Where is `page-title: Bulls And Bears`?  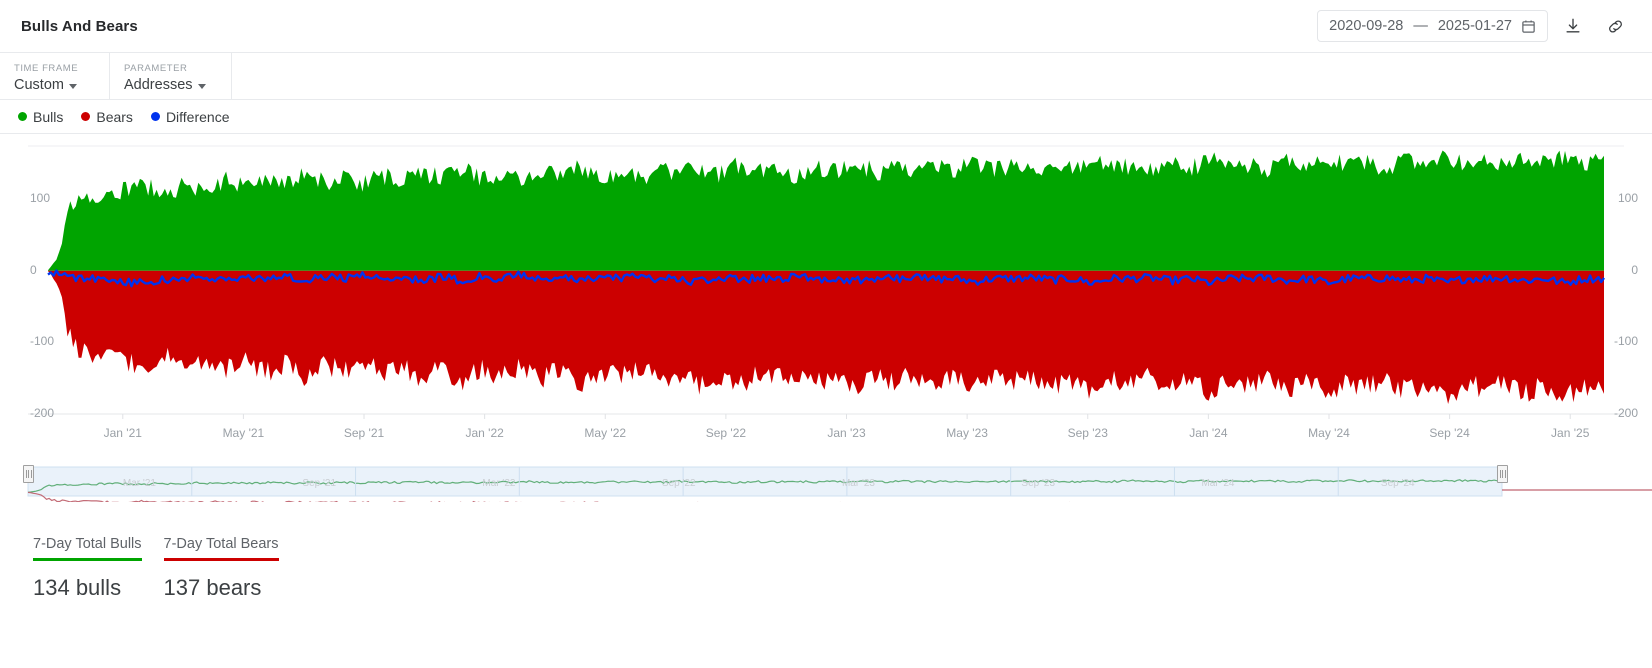 page-title: Bulls And Bears is located at coordinates (79, 26).